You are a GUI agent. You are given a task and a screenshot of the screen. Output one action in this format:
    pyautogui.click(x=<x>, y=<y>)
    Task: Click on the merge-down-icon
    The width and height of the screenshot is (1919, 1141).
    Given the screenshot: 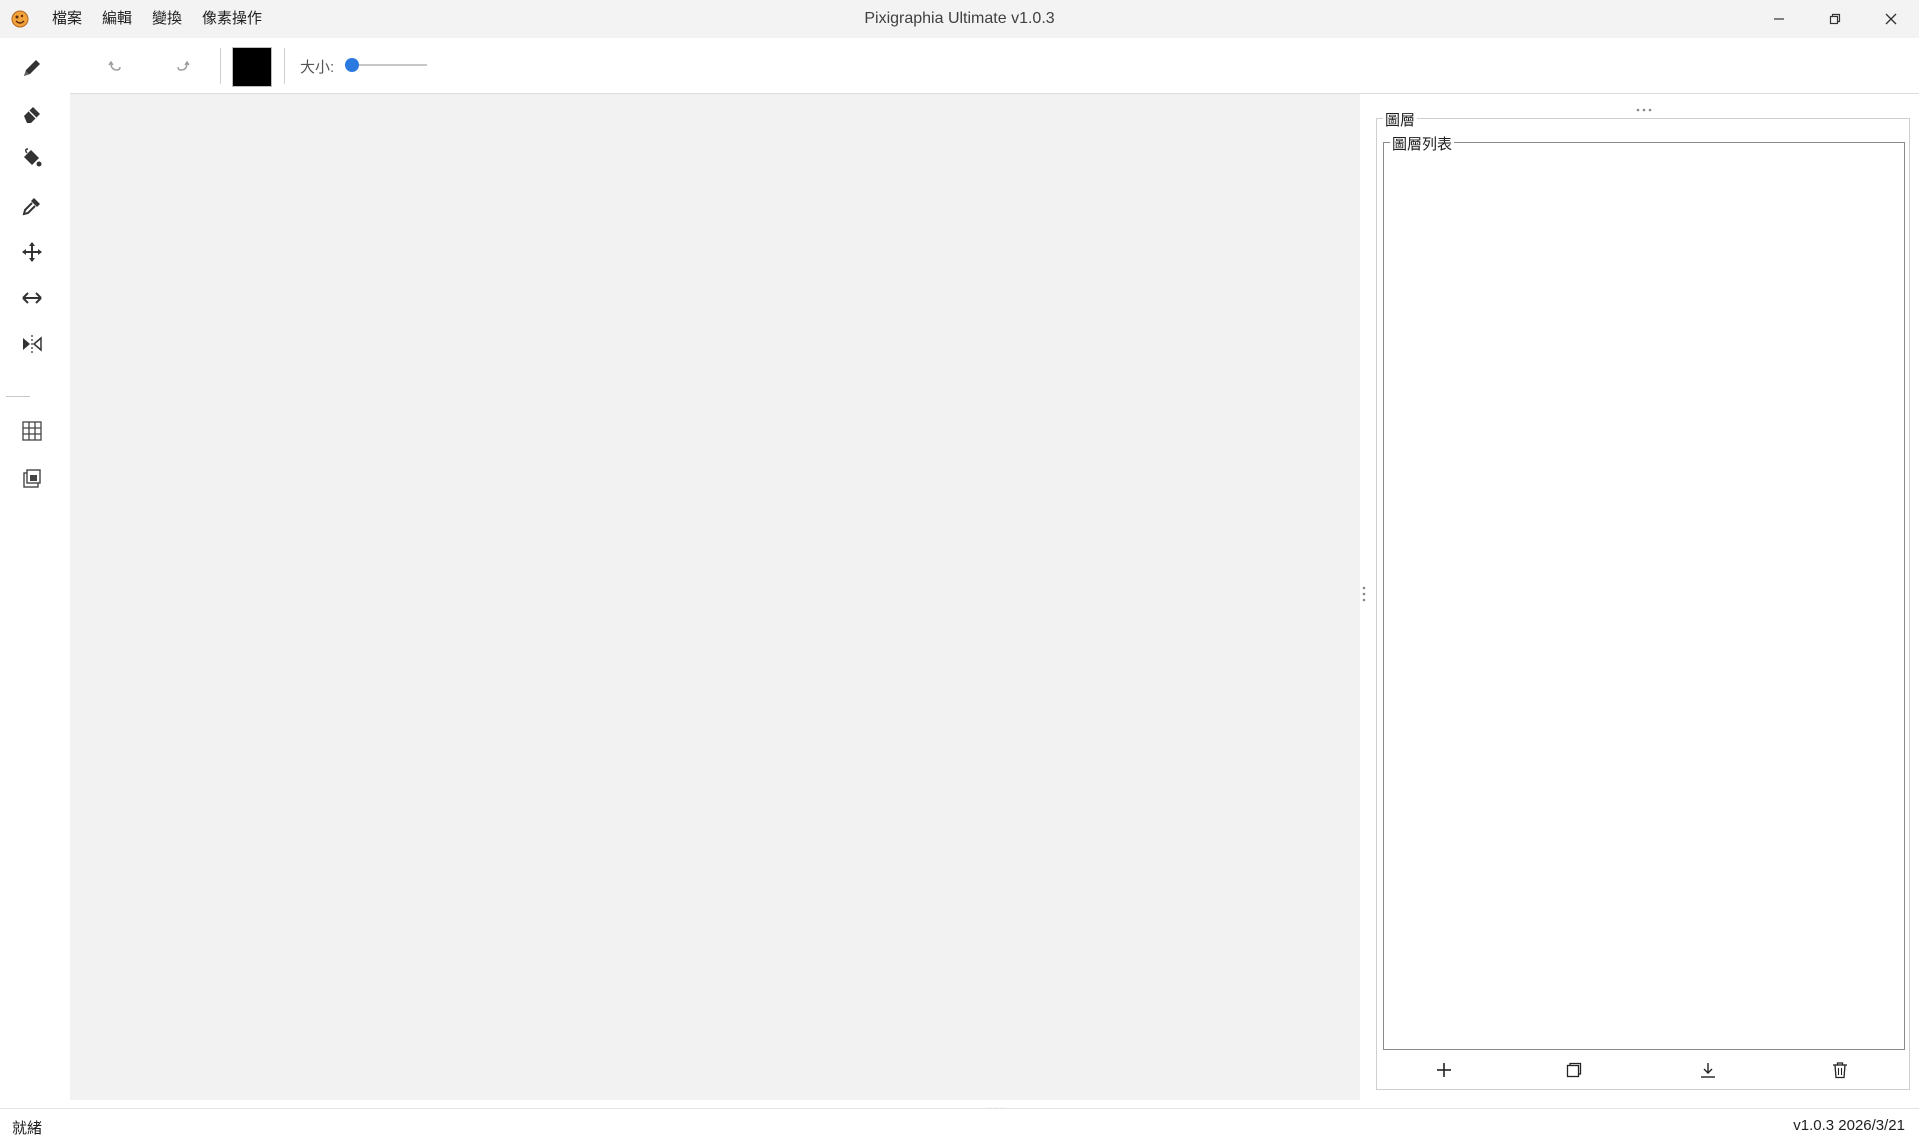 What is the action you would take?
    pyautogui.click(x=1708, y=1070)
    